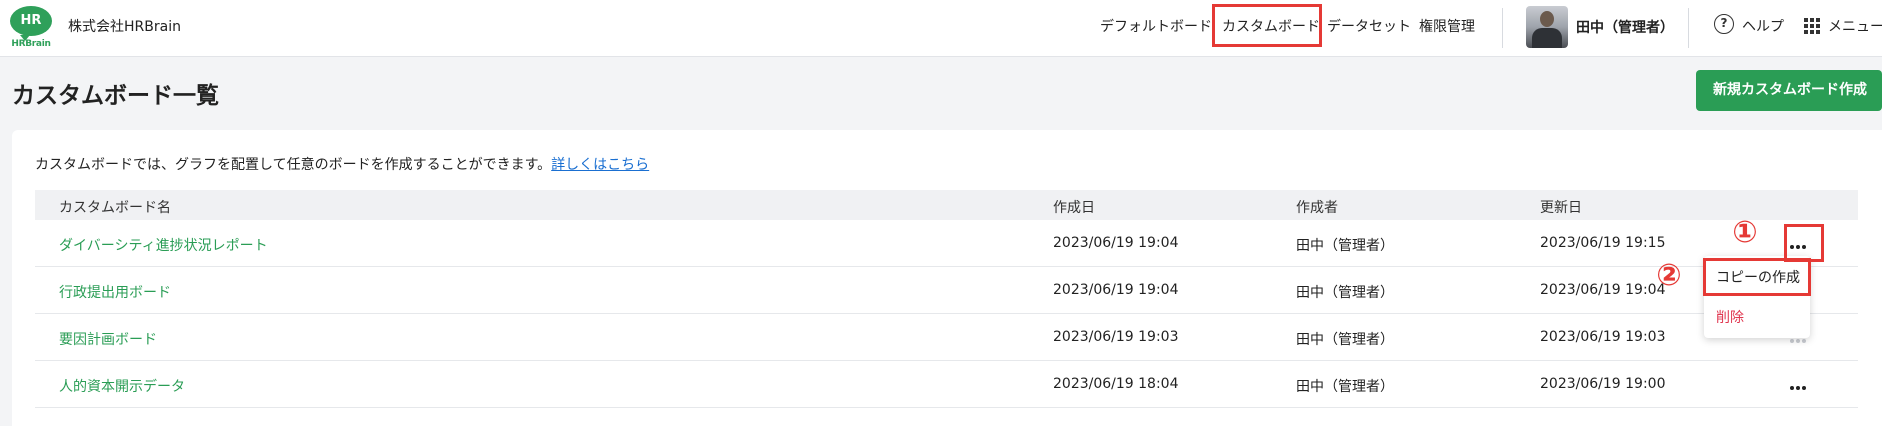 The image size is (1882, 426). Describe the element at coordinates (1561, 208) in the screenshot. I see `col-updated: 更新日` at that location.